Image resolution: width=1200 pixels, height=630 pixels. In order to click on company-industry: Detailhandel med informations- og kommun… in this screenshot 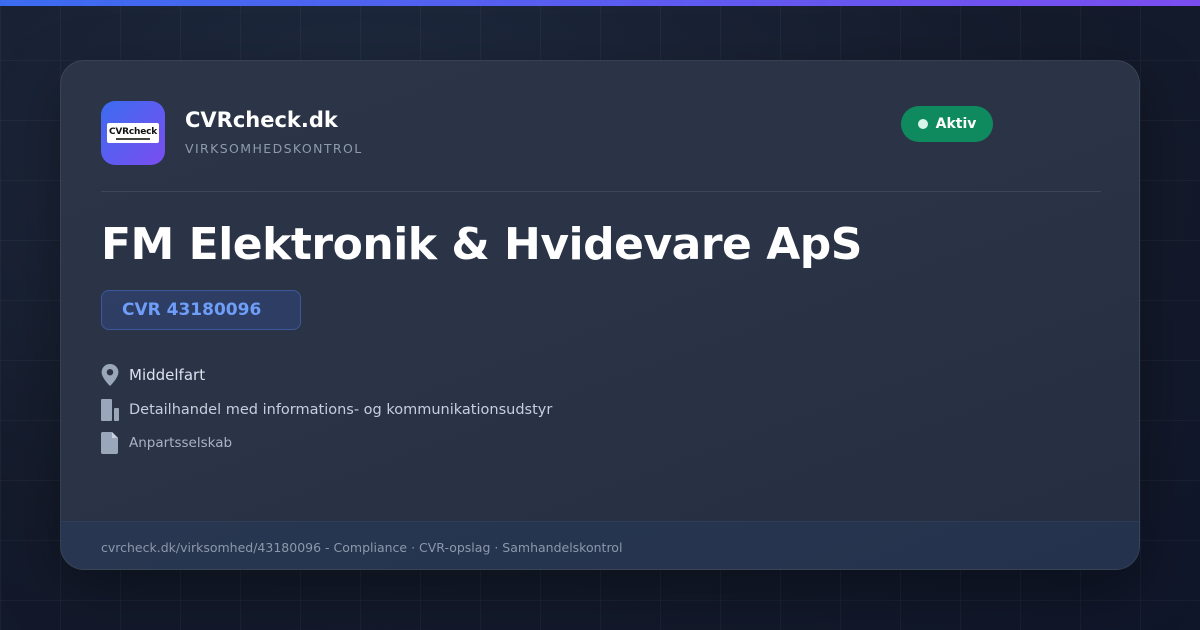, I will do `click(341, 410)`.